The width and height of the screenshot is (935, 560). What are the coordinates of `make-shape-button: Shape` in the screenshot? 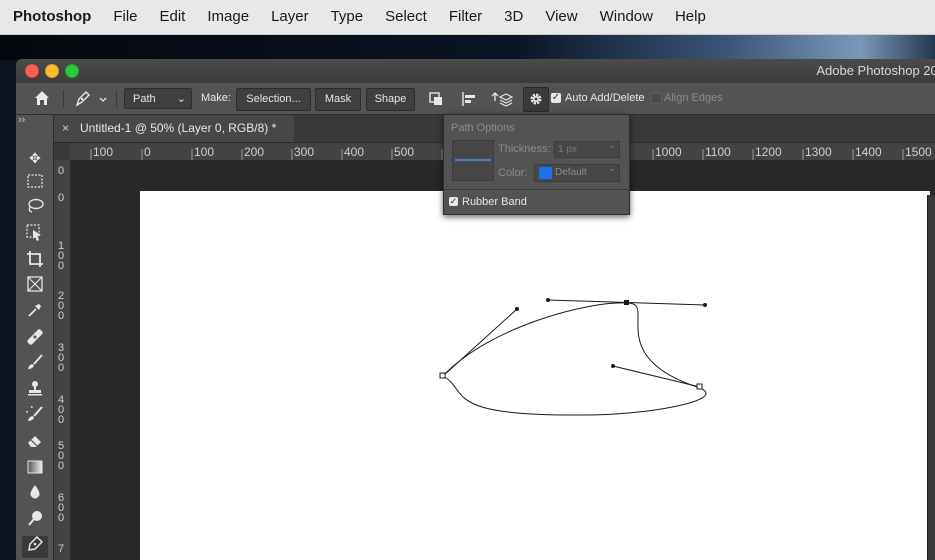 It's located at (390, 99).